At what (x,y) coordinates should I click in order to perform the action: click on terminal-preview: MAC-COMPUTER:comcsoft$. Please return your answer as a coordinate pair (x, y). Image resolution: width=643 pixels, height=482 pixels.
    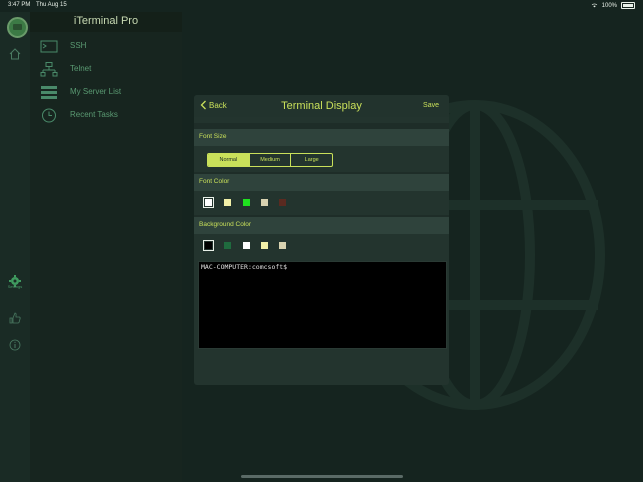
    Looking at the image, I should click on (322, 305).